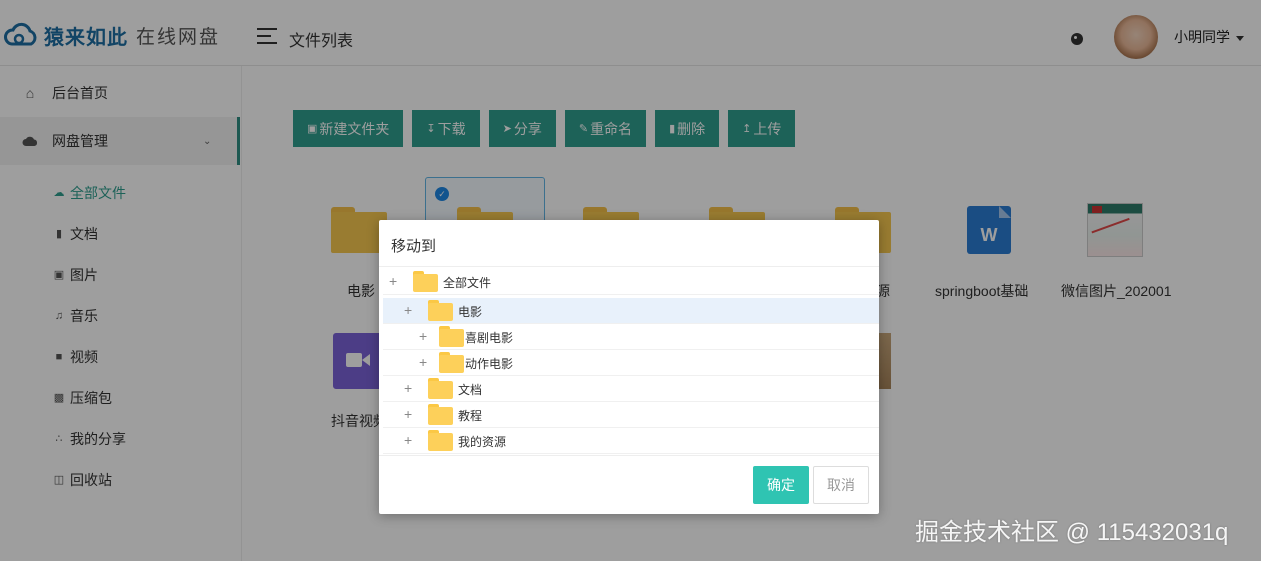 The height and width of the screenshot is (561, 1261). Describe the element at coordinates (467, 283) in the screenshot. I see `tree-node-label: 全部文件` at that location.